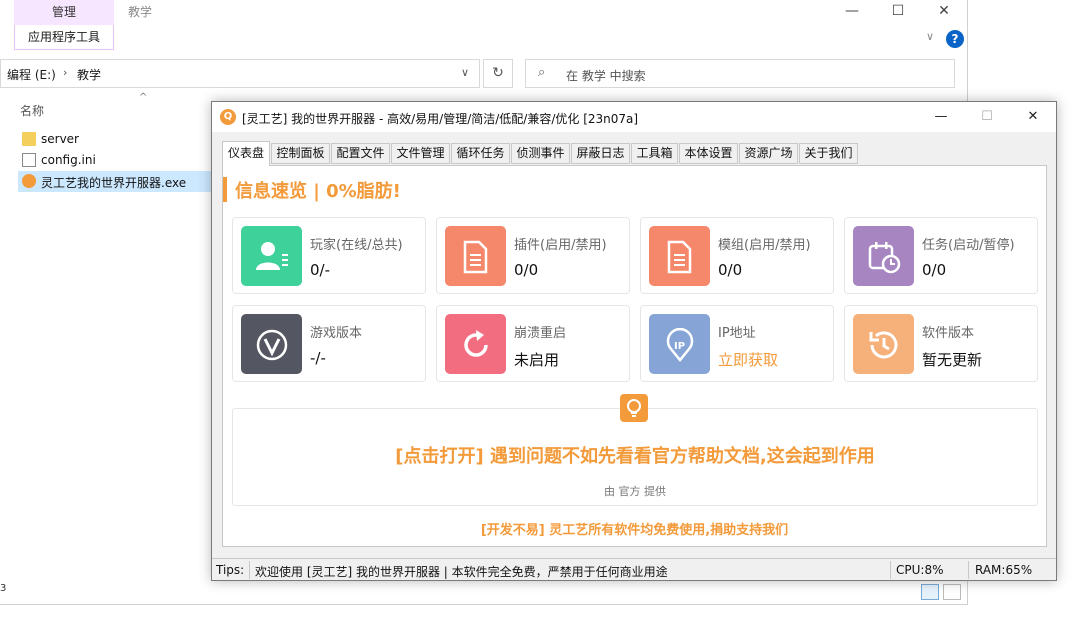 Image resolution: width=1073 pixels, height=621 pixels. Describe the element at coordinates (560, 245) in the screenshot. I see `card-label: 插件(启用/禁用)` at that location.